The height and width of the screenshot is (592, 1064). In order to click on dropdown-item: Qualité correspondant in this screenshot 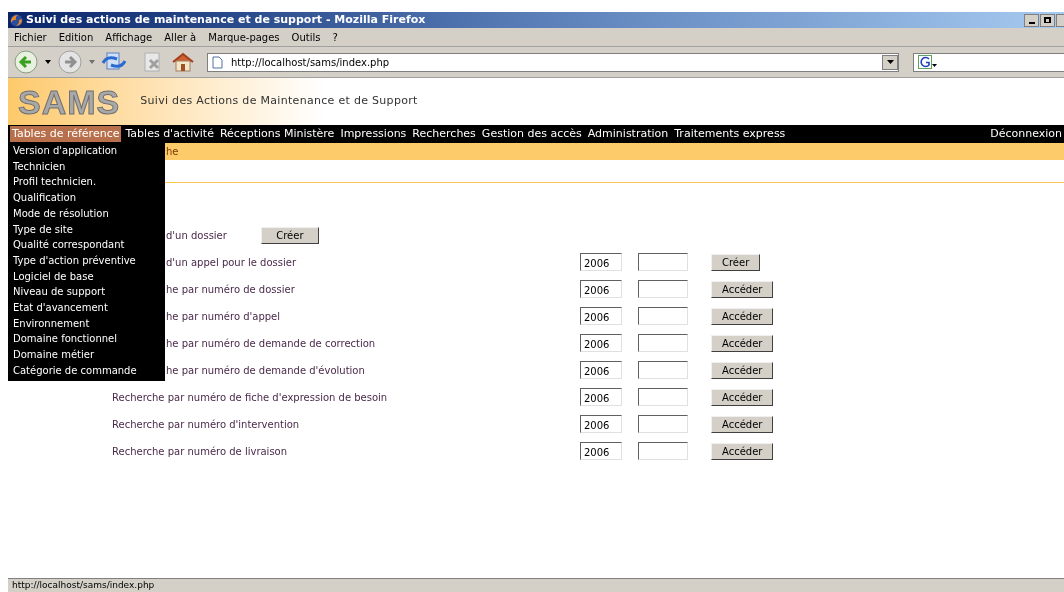, I will do `click(86, 245)`.